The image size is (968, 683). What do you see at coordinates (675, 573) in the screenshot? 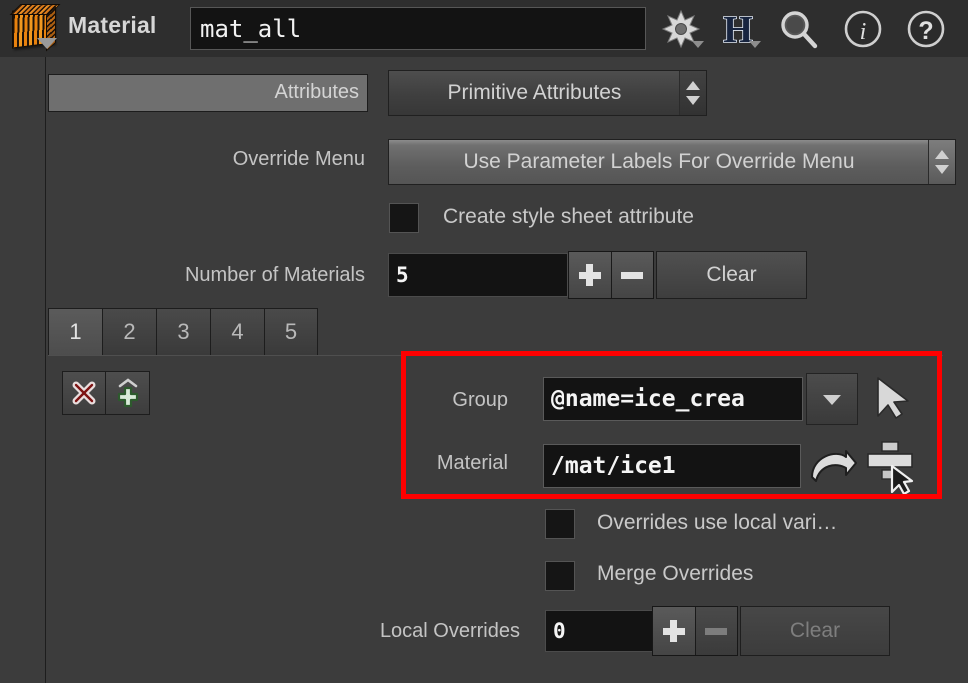
I see `merge-overrides-label: Merge Overrides` at bounding box center [675, 573].